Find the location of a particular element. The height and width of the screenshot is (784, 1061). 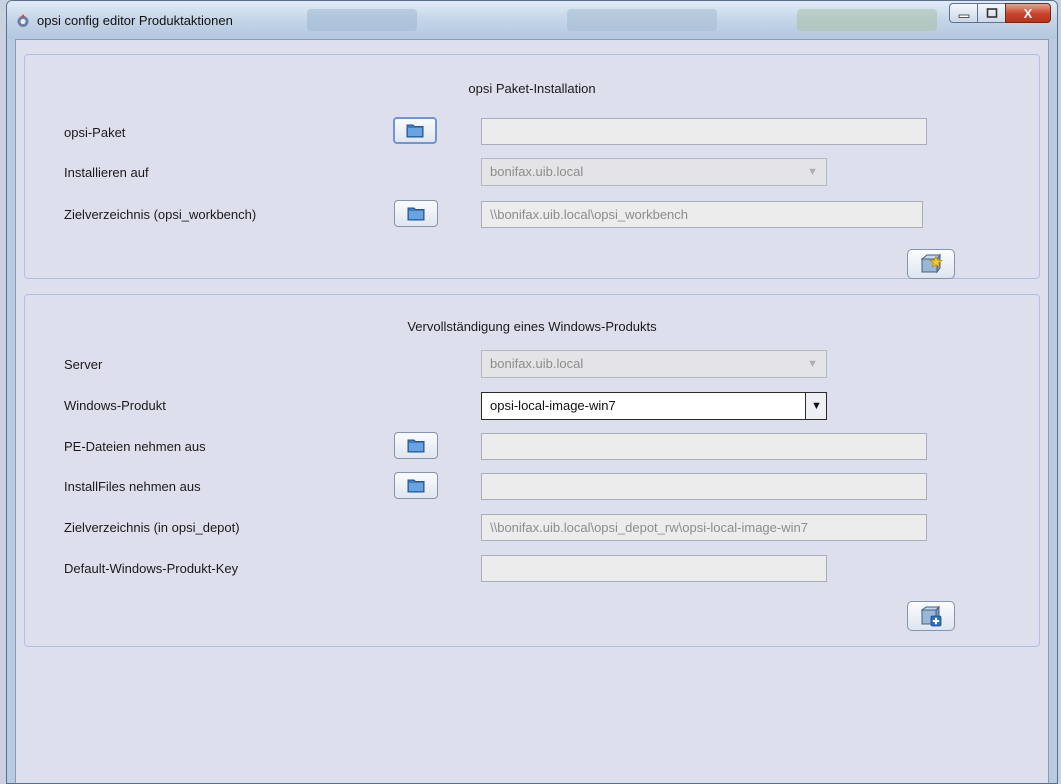

target-dir-workbench-label: Zielverzeichnis (opsi_workbench) is located at coordinates (160, 214).